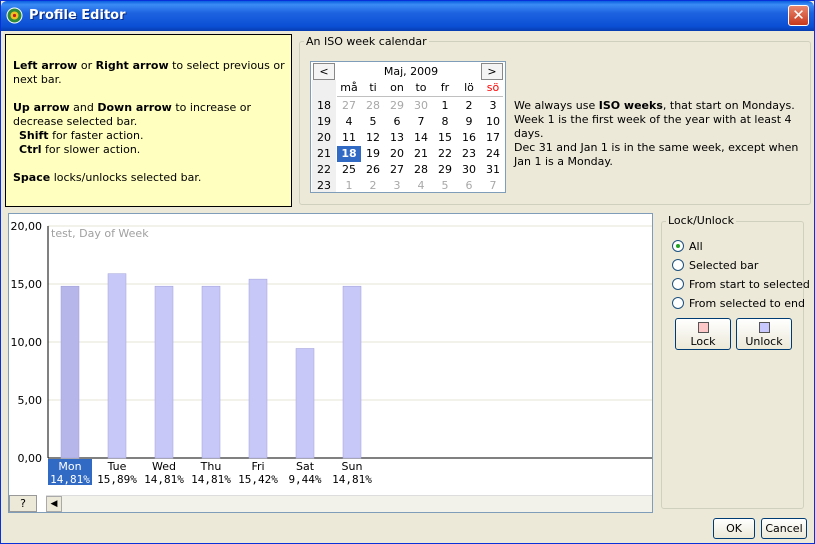 Image resolution: width=815 pixels, height=544 pixels. Describe the element at coordinates (420, 96) in the screenshot. I see `calendar-header-divider` at that location.